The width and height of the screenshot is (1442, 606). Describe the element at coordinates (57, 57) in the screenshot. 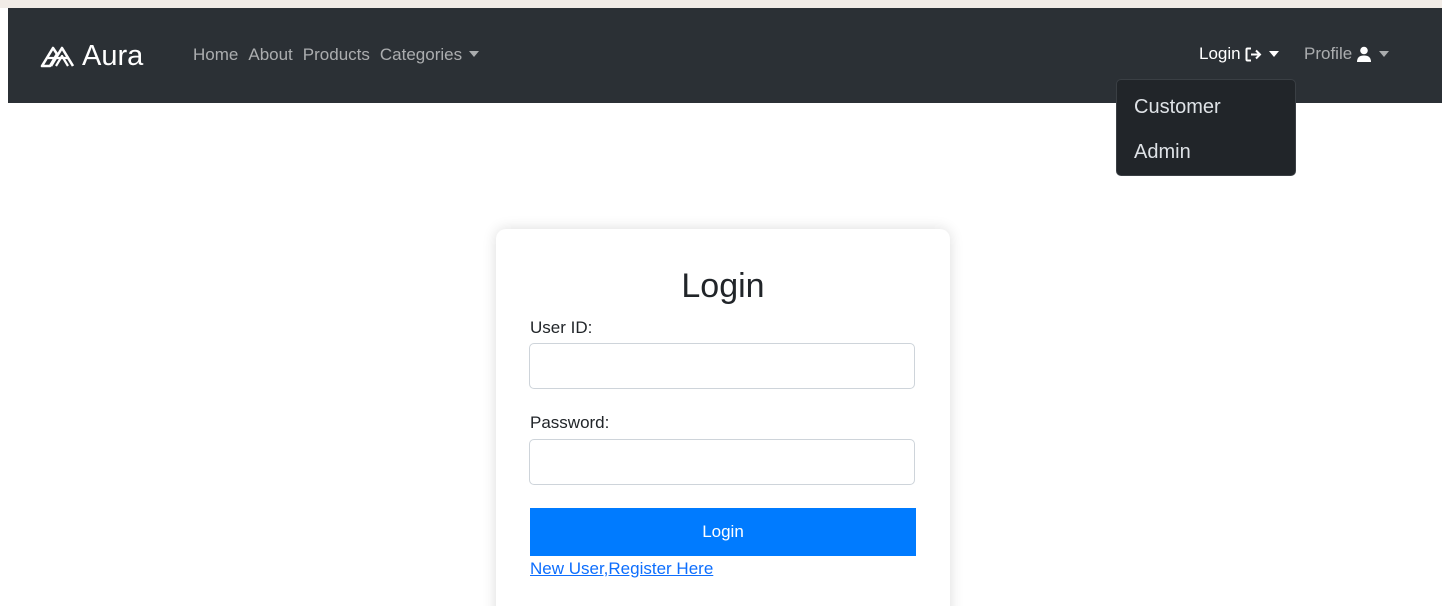

I see `aura-logo-icon` at that location.